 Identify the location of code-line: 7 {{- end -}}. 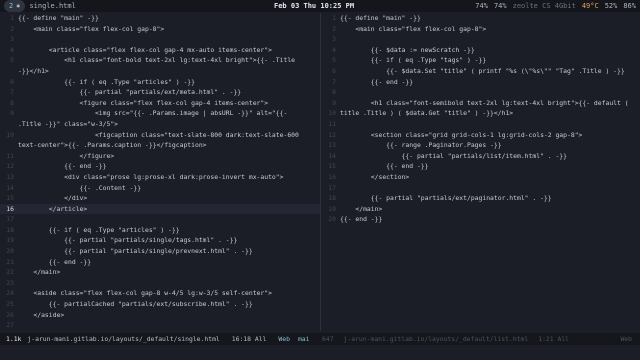
(481, 82).